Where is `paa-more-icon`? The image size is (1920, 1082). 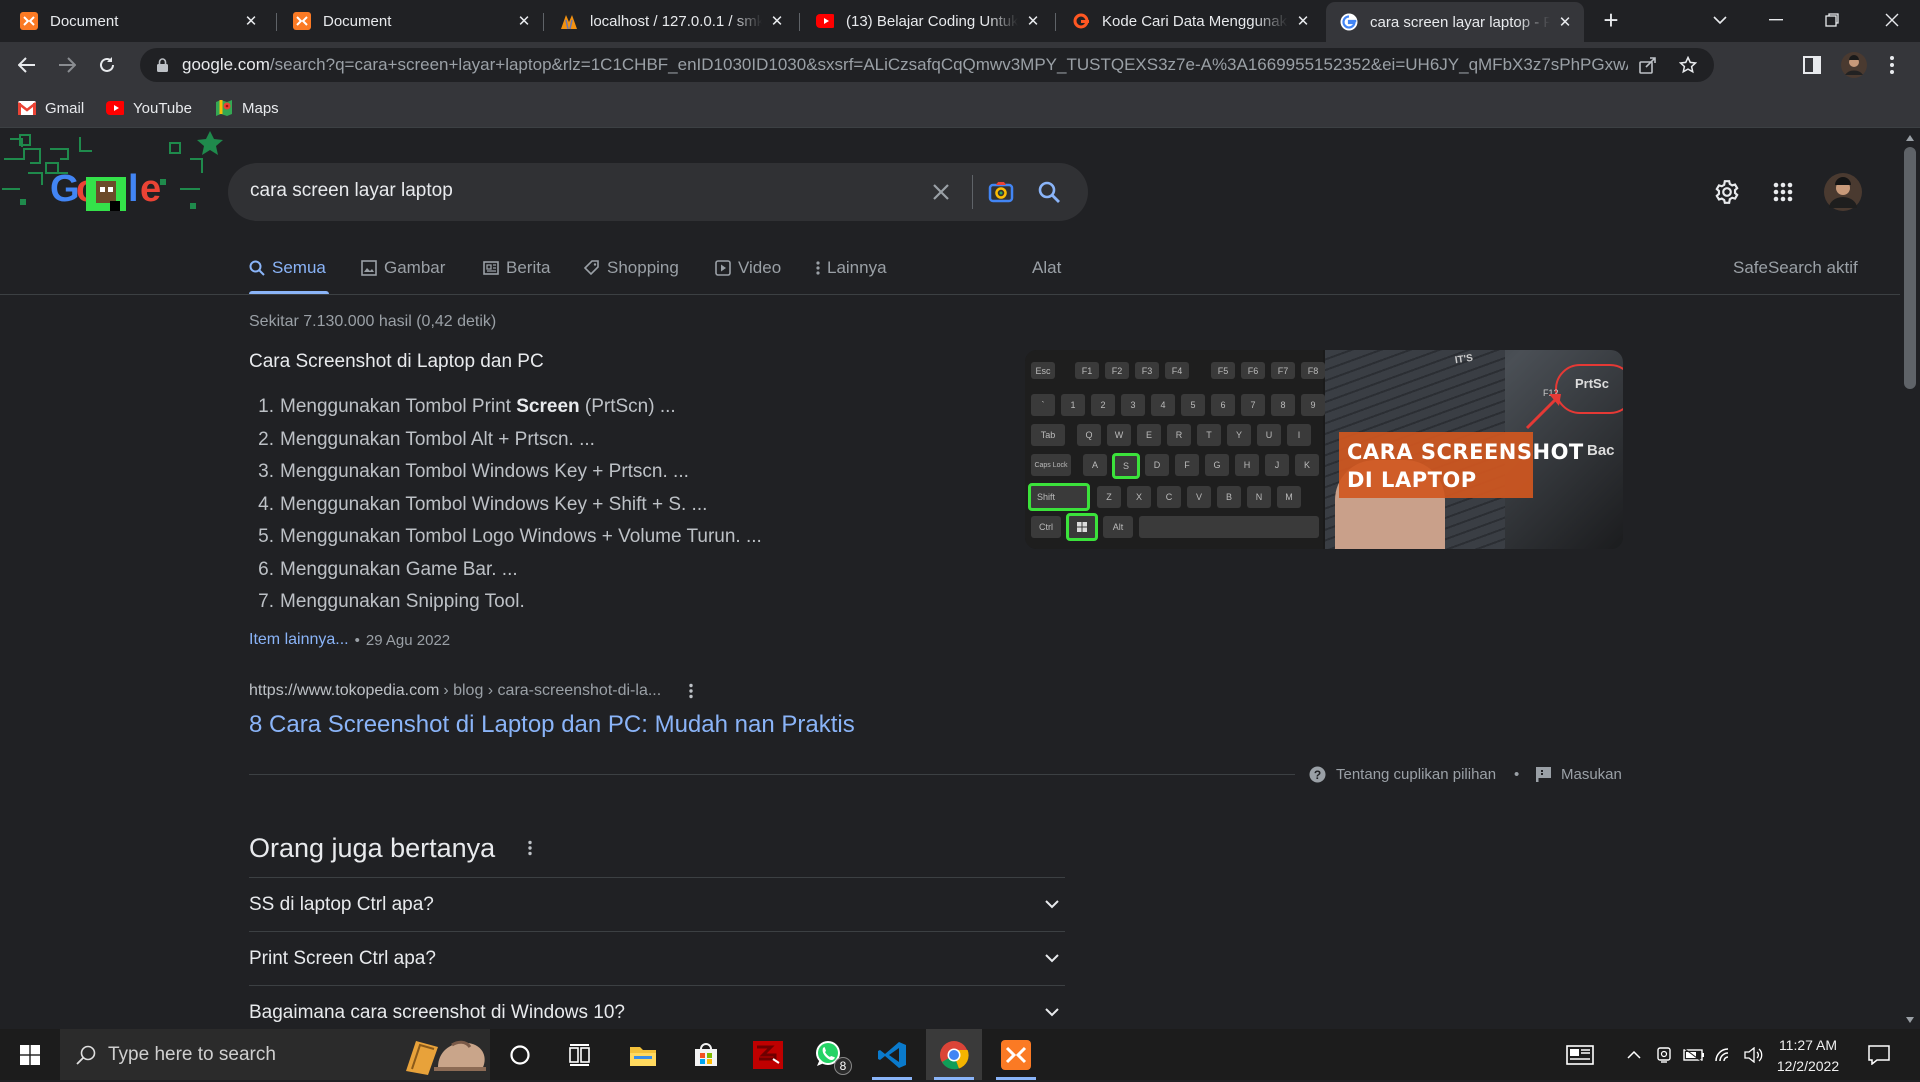
paa-more-icon is located at coordinates (530, 848).